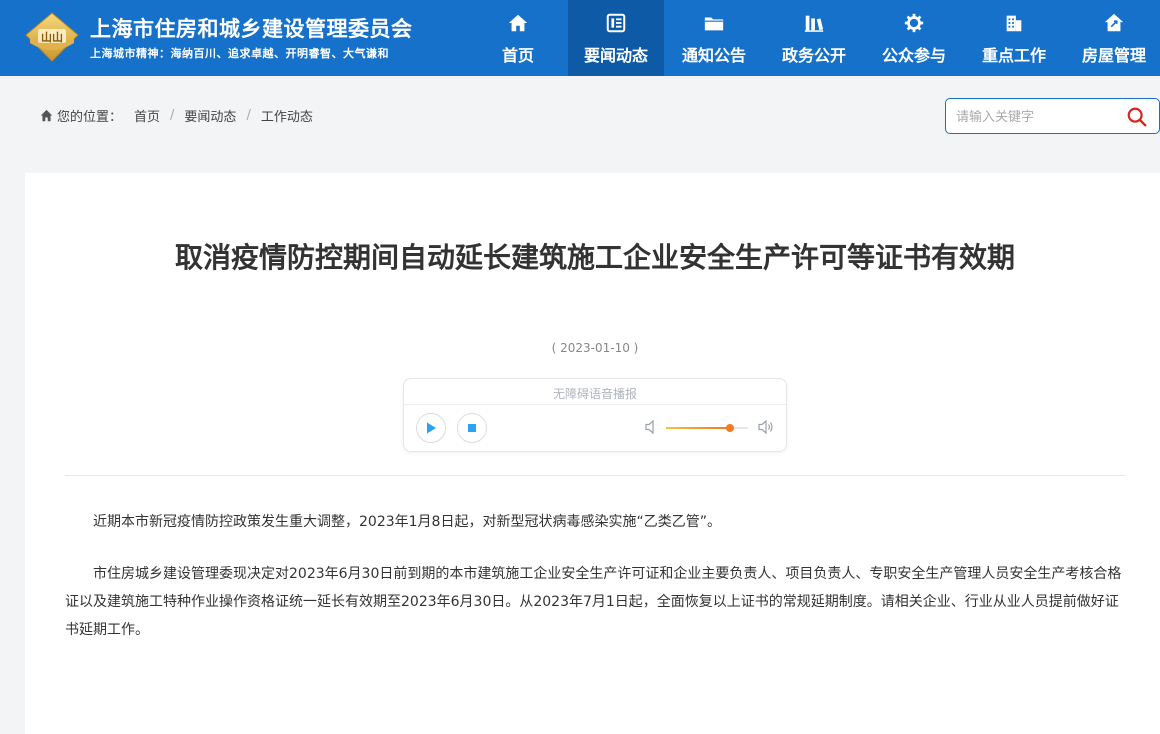 The image size is (1160, 734). I want to click on location-label: 您的位置：, so click(90, 117).